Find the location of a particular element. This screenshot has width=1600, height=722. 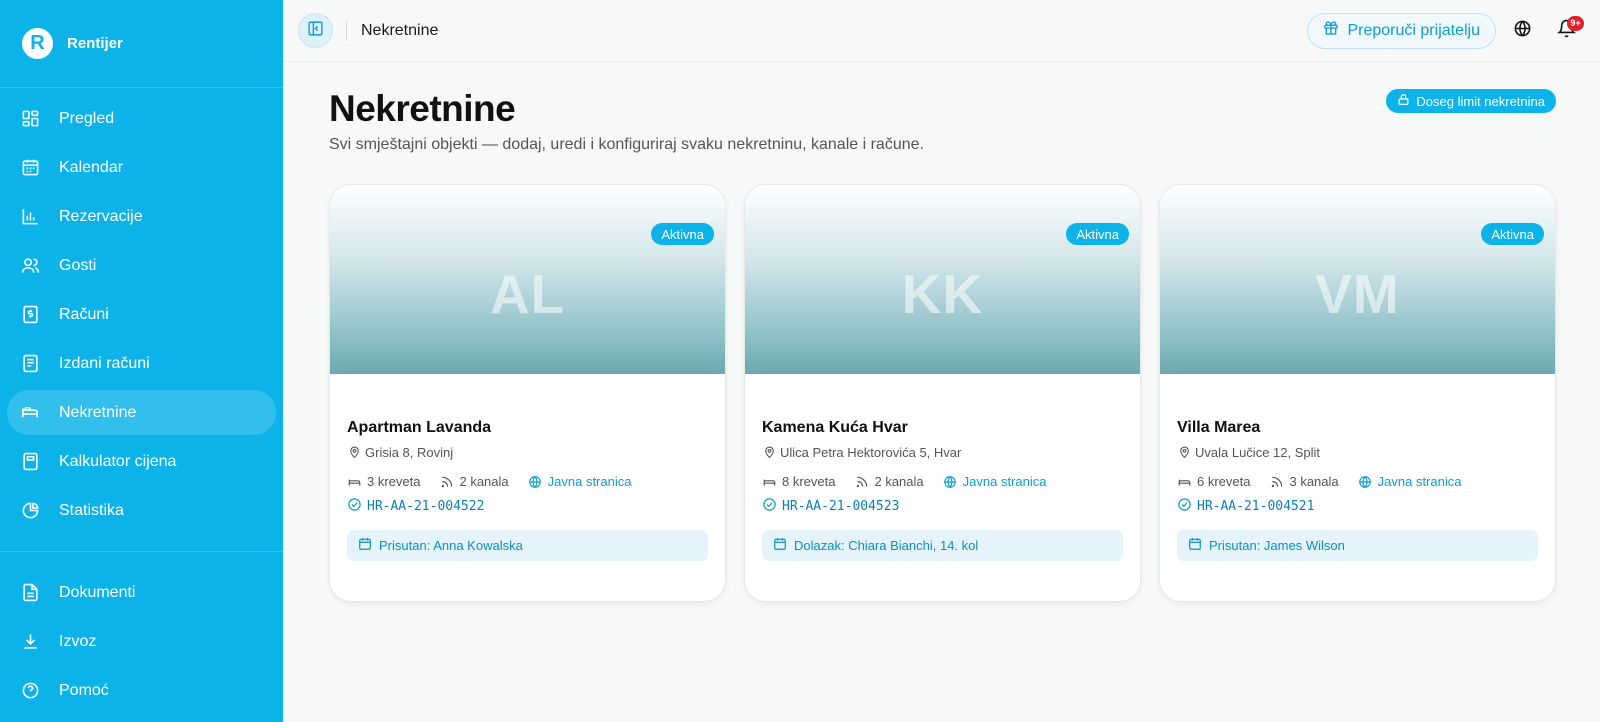

refer-friend-button: Preporuči prijatelju is located at coordinates (1401, 30).